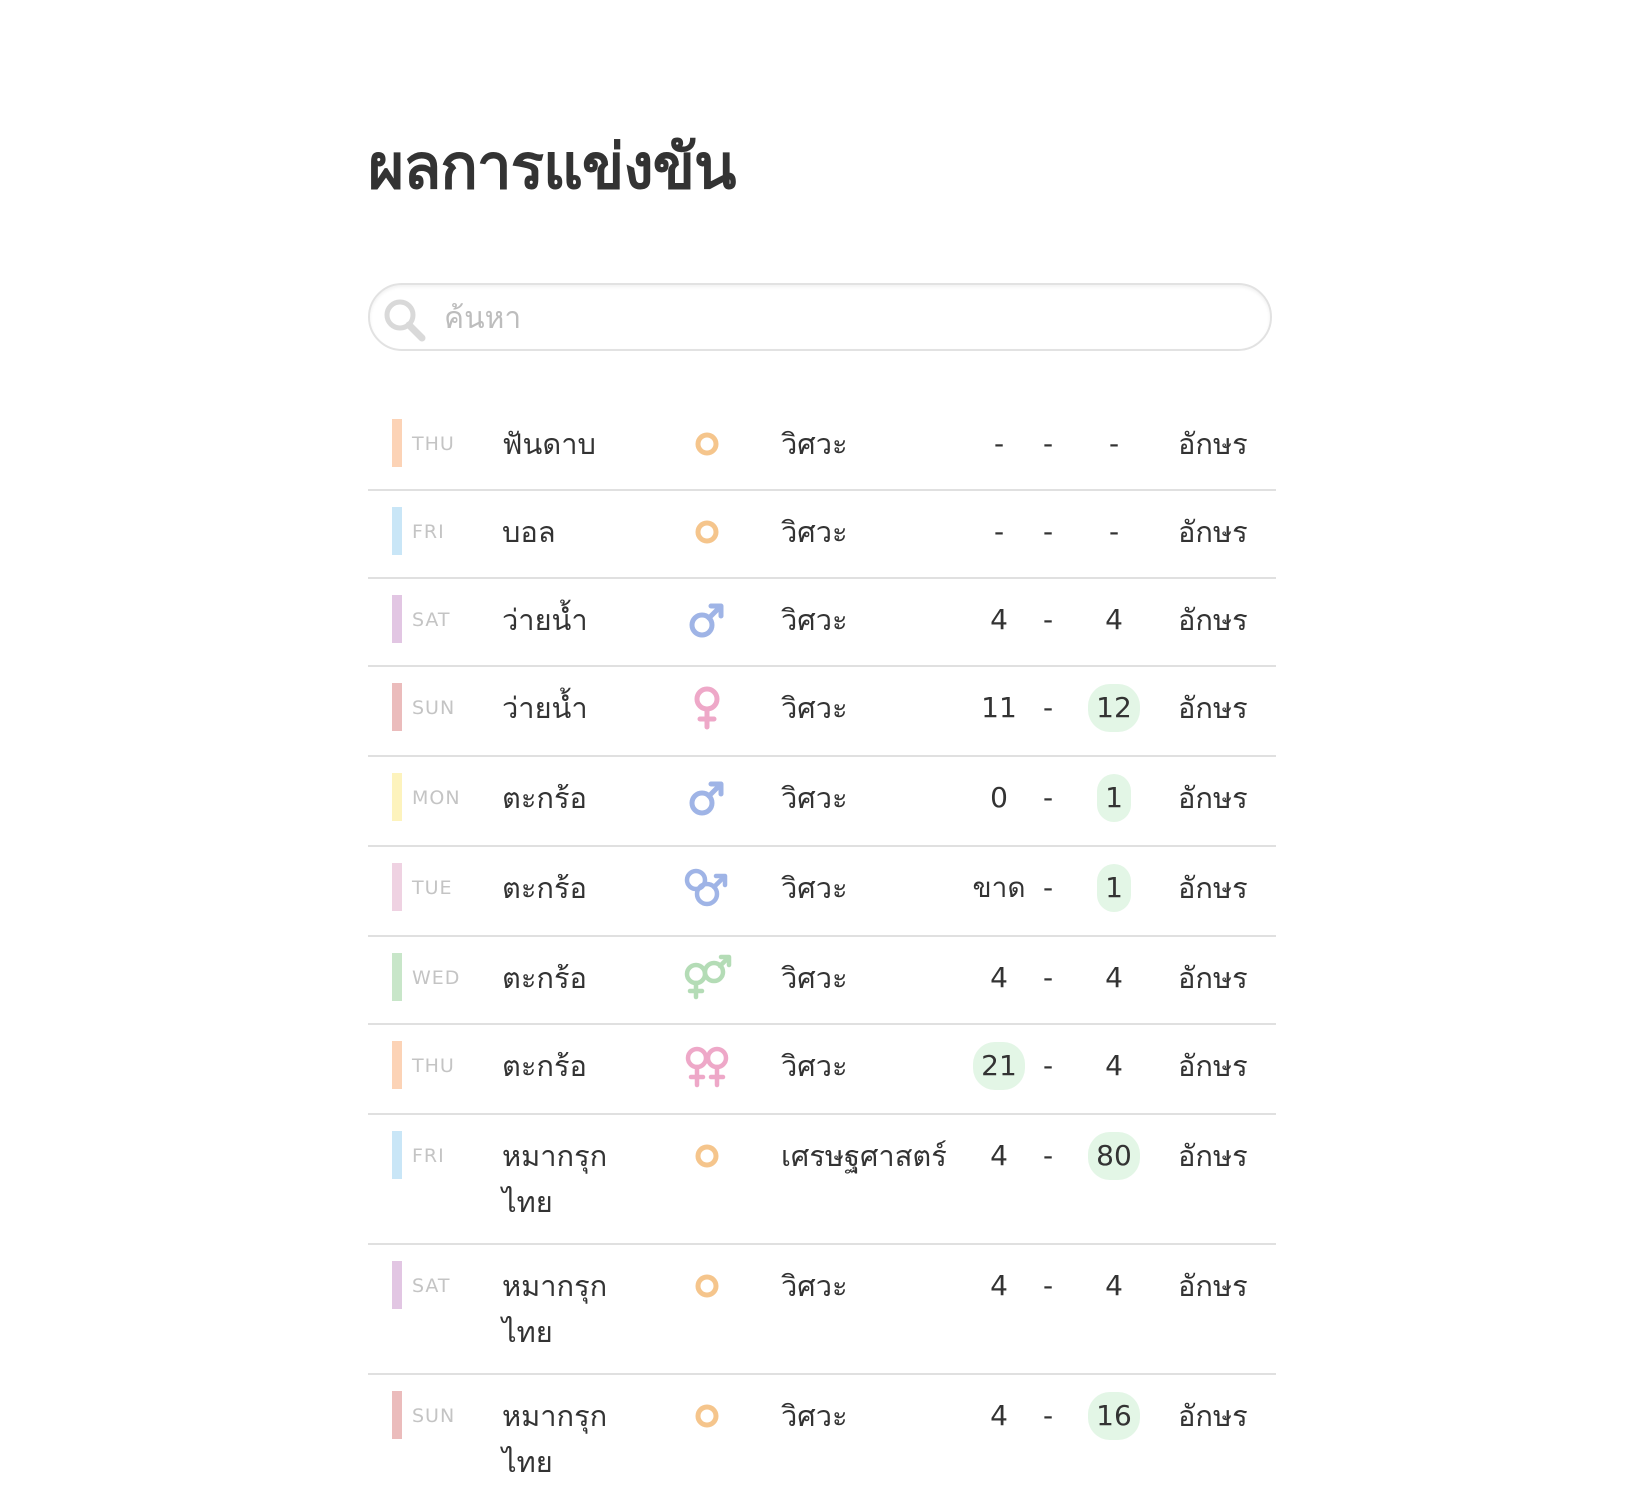 This screenshot has height=1505, width=1628. I want to click on score-home: -, so click(999, 532).